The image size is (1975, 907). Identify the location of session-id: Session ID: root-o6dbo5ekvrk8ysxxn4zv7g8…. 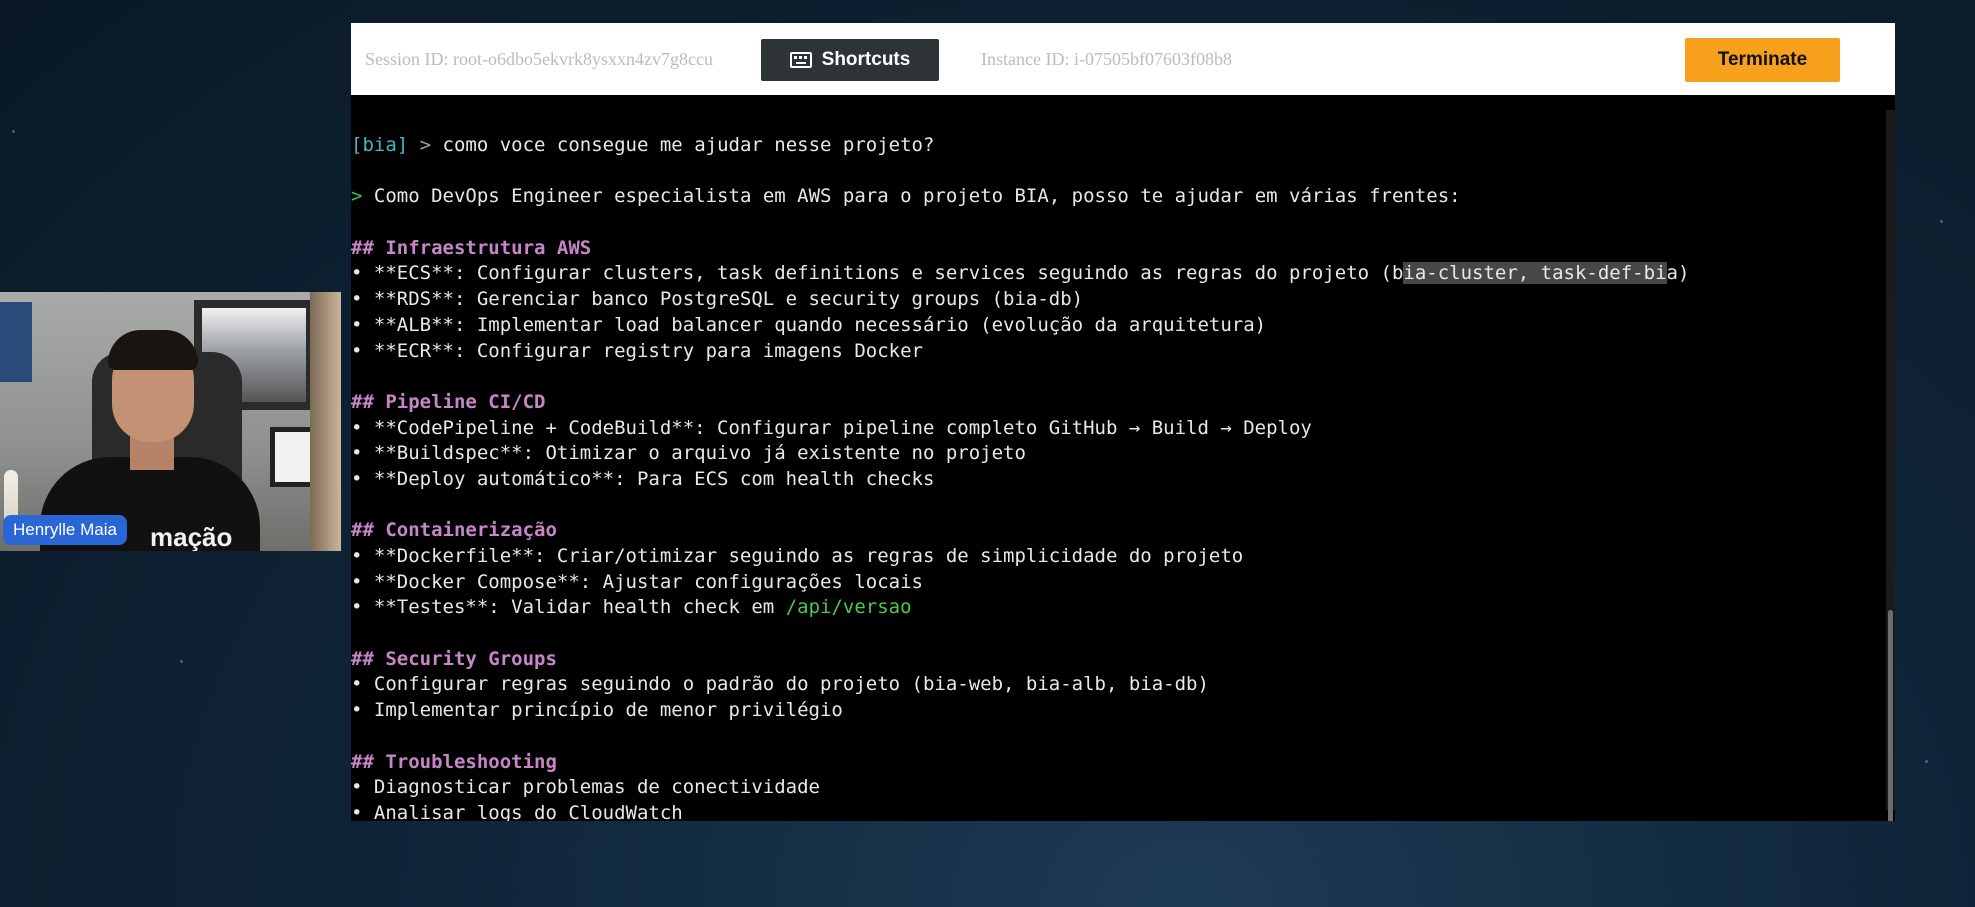
(539, 59).